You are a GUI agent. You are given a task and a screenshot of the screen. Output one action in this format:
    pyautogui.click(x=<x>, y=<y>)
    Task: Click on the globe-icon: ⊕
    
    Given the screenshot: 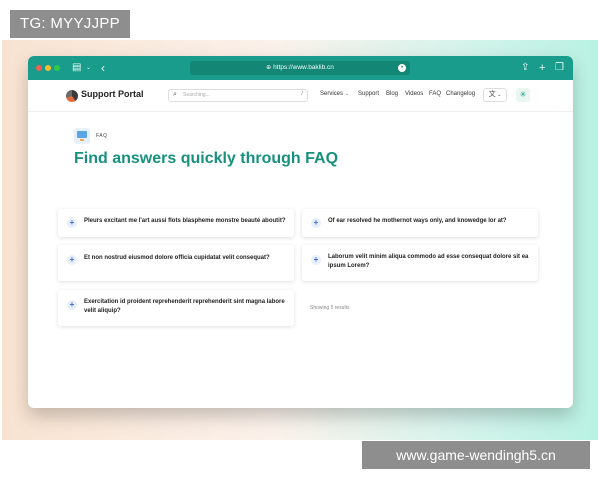 What is the action you would take?
    pyautogui.click(x=269, y=68)
    